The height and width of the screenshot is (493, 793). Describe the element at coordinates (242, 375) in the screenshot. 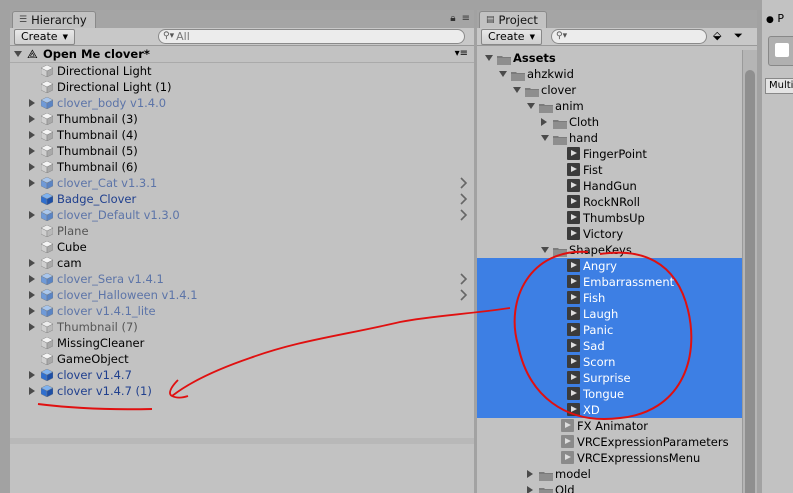

I see `hierarchy-item: clover v1.4.7` at that location.